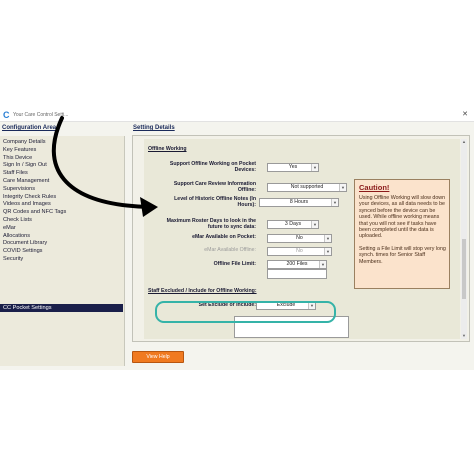 This screenshot has height=474, width=474. I want to click on configuration-area-header: Configuration Area, so click(29, 128).